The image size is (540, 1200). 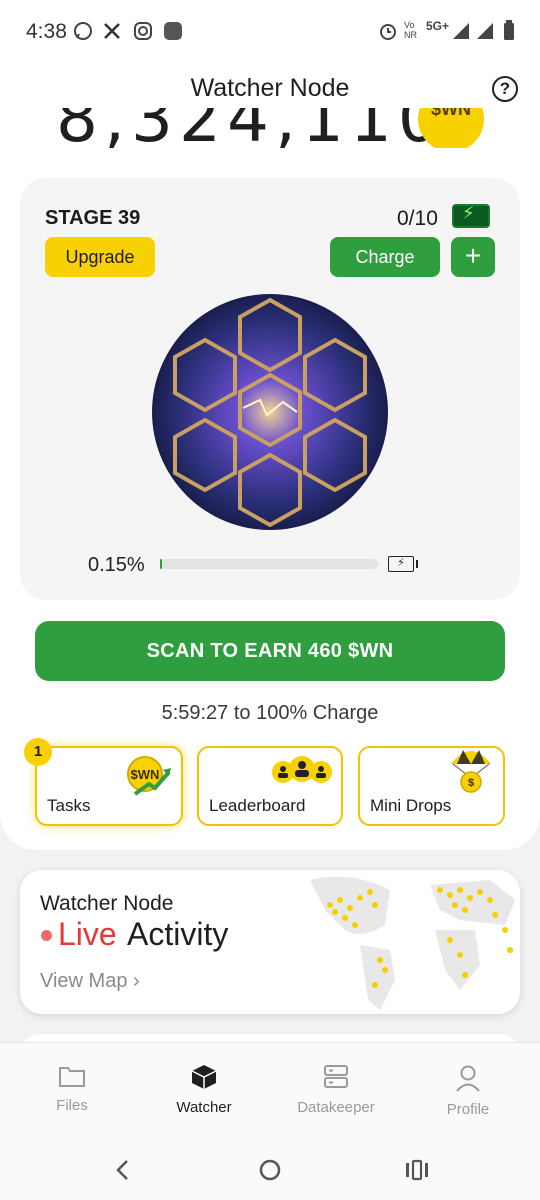 I want to click on live-label: Live, so click(x=87, y=934).